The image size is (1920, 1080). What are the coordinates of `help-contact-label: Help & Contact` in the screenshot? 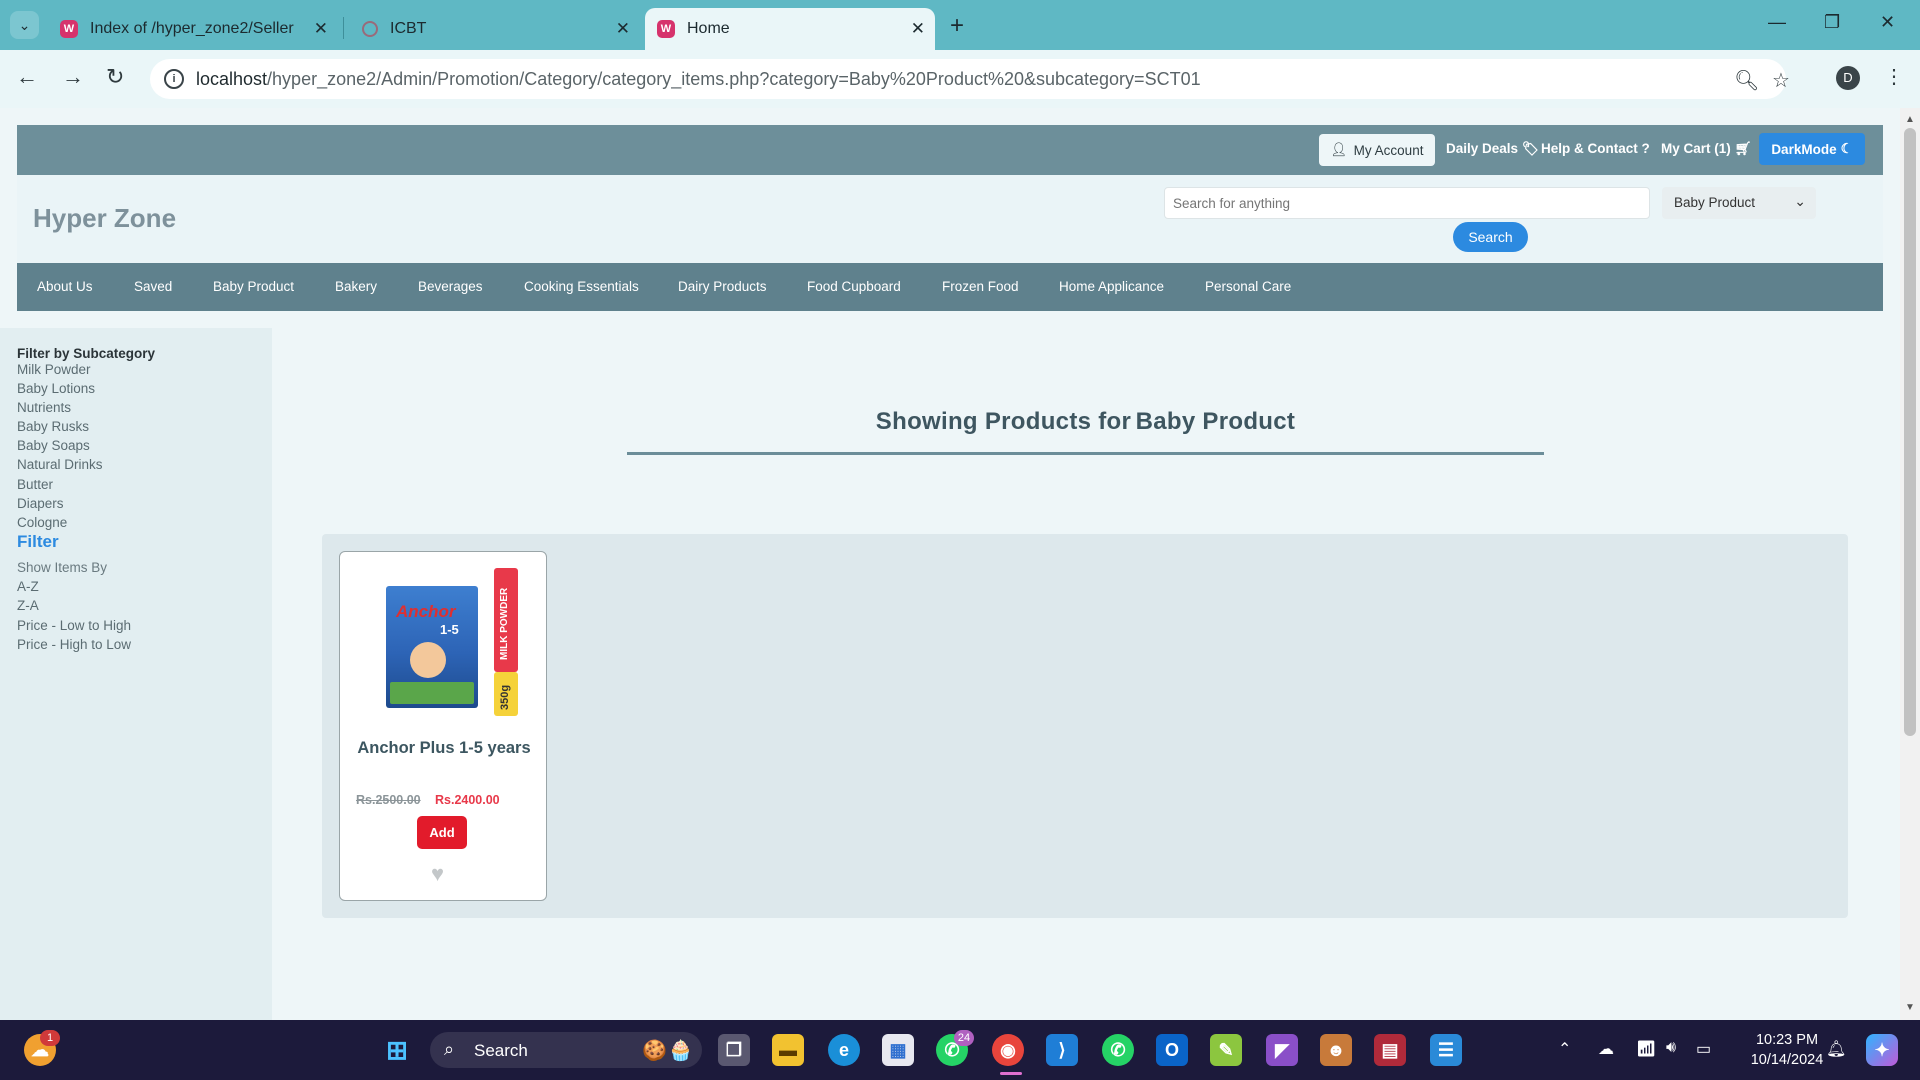 It's located at (1589, 148).